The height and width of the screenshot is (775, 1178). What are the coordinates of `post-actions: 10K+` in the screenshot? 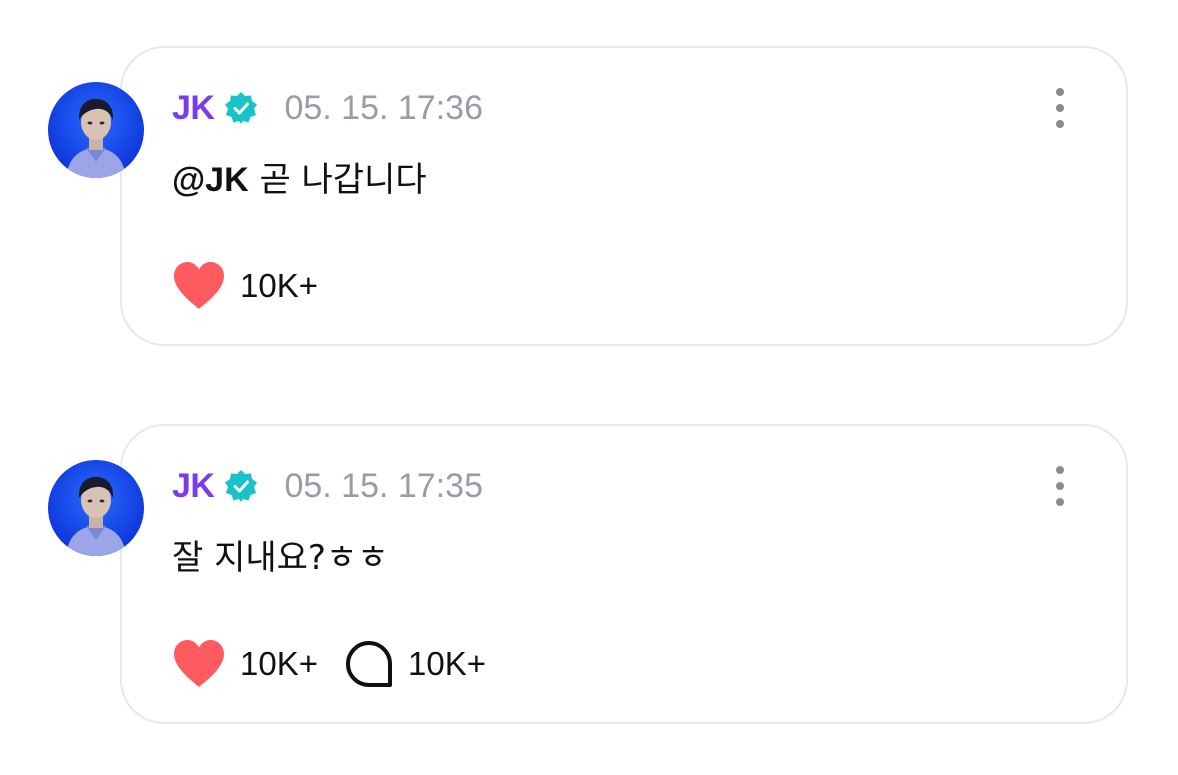 It's located at (245, 286).